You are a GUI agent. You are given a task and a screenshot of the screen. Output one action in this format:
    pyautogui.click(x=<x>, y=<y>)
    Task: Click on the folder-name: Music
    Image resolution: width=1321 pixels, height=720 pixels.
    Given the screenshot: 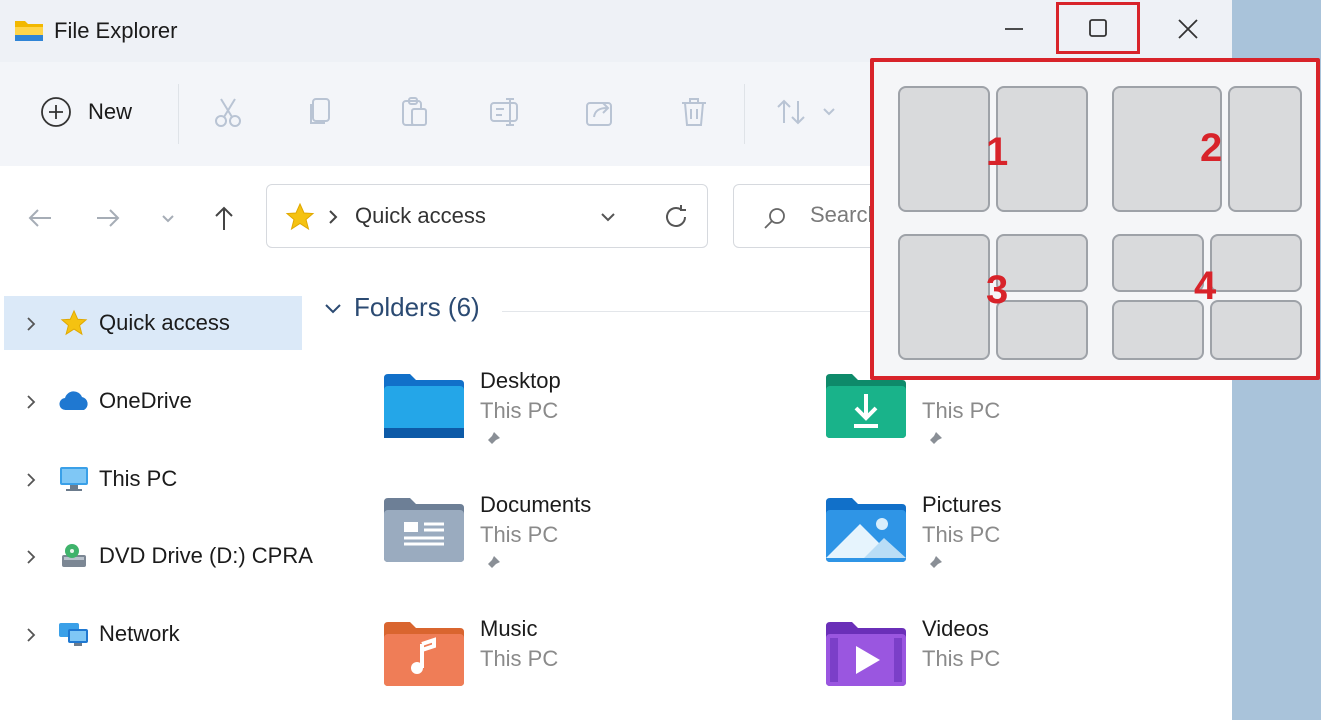 What is the action you would take?
    pyautogui.click(x=509, y=628)
    